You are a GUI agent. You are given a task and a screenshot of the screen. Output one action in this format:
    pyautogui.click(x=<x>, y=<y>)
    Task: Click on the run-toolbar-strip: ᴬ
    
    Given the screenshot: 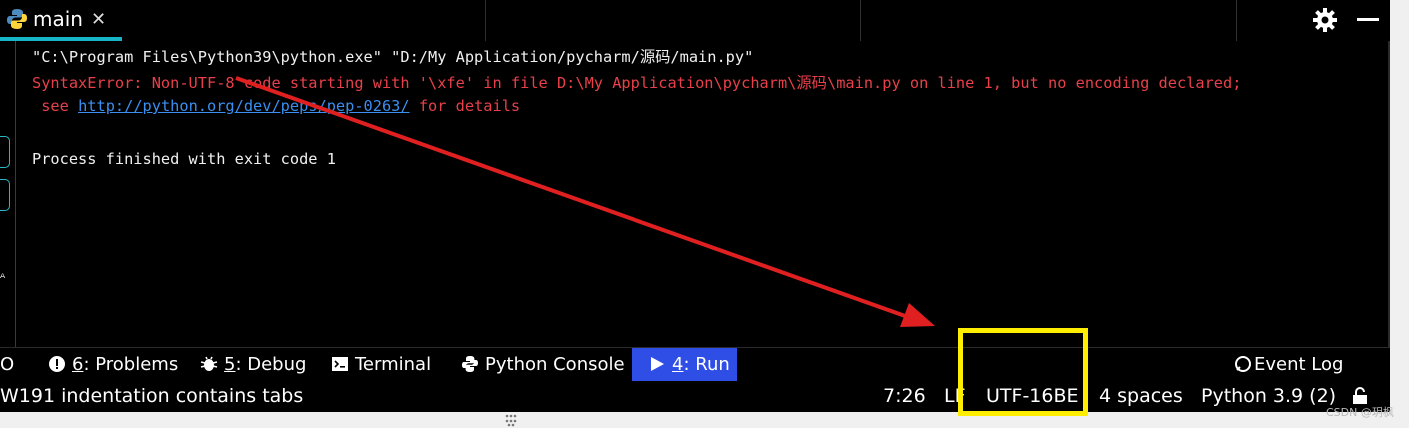 What is the action you would take?
    pyautogui.click(x=8, y=194)
    